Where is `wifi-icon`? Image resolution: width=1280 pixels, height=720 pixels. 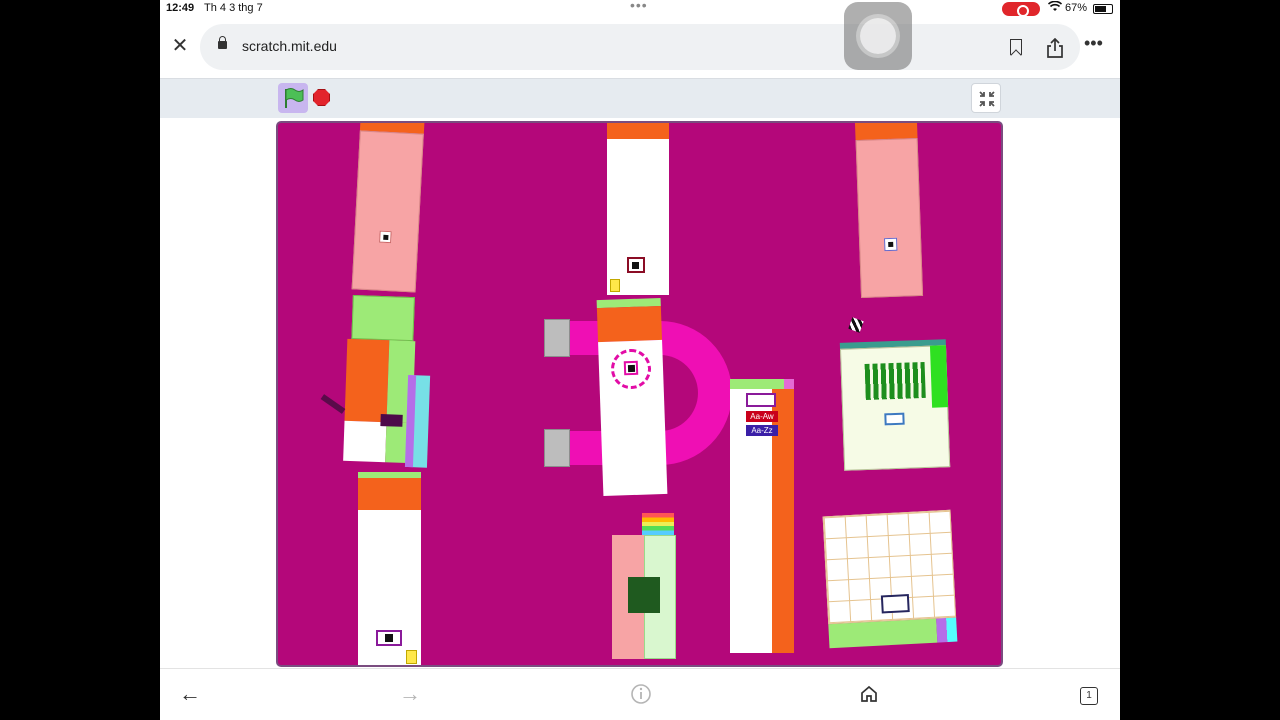
wifi-icon is located at coordinates (1055, 7).